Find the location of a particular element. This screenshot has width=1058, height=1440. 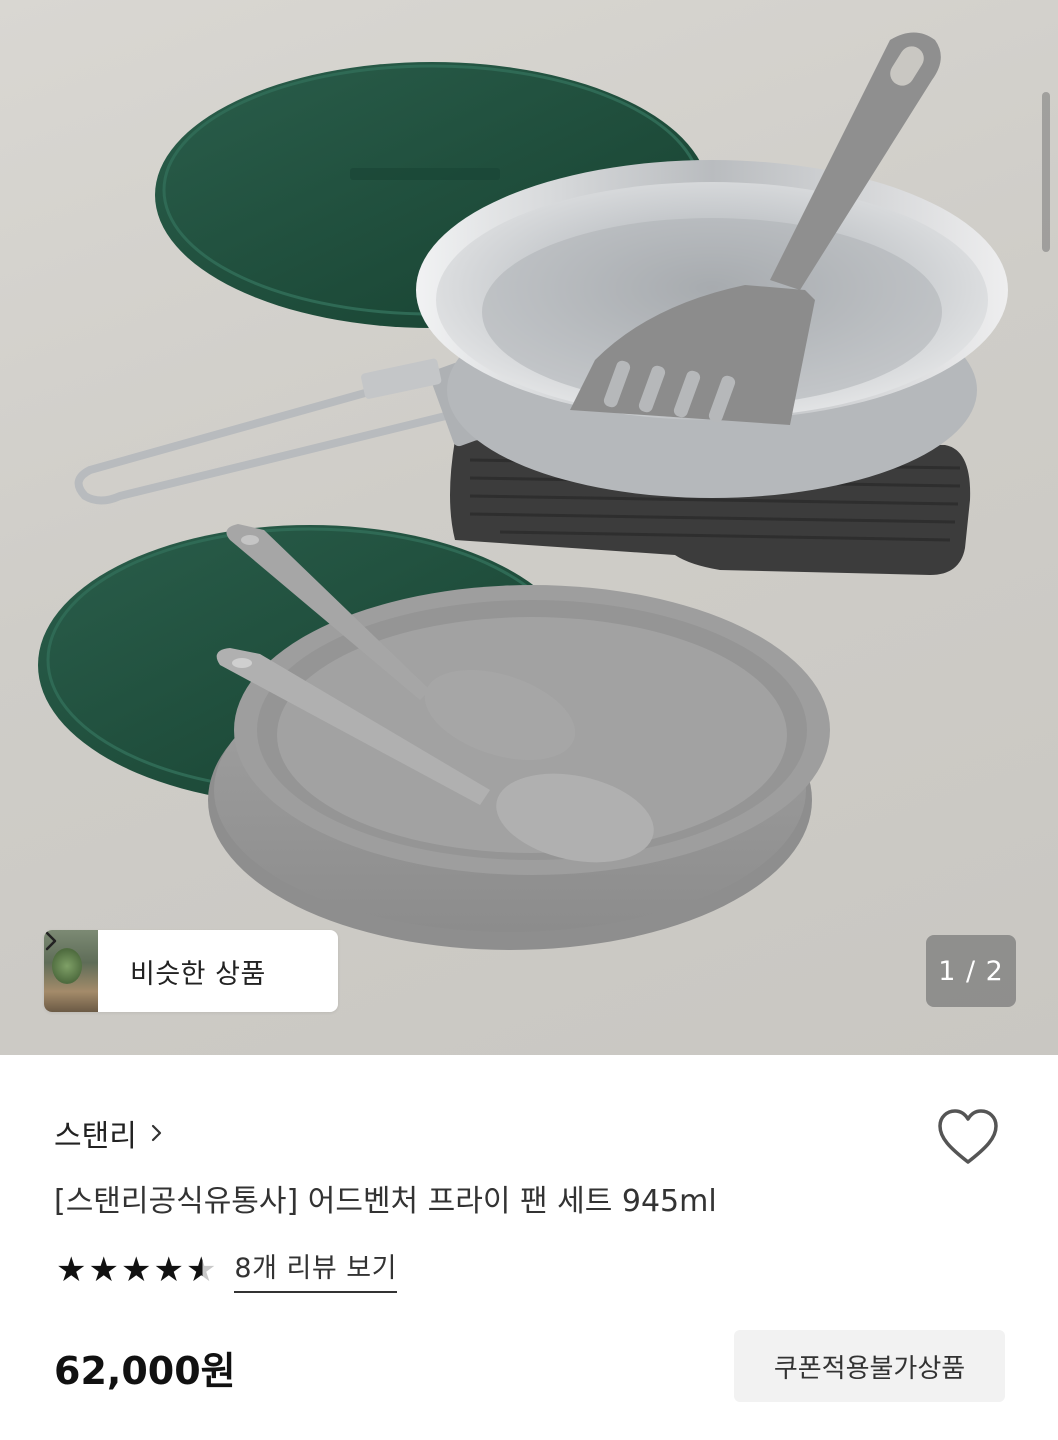

product-title: [스탠리공식유통사] 어드벤처 프라이 팬 세트 945ml is located at coordinates (385, 1201).